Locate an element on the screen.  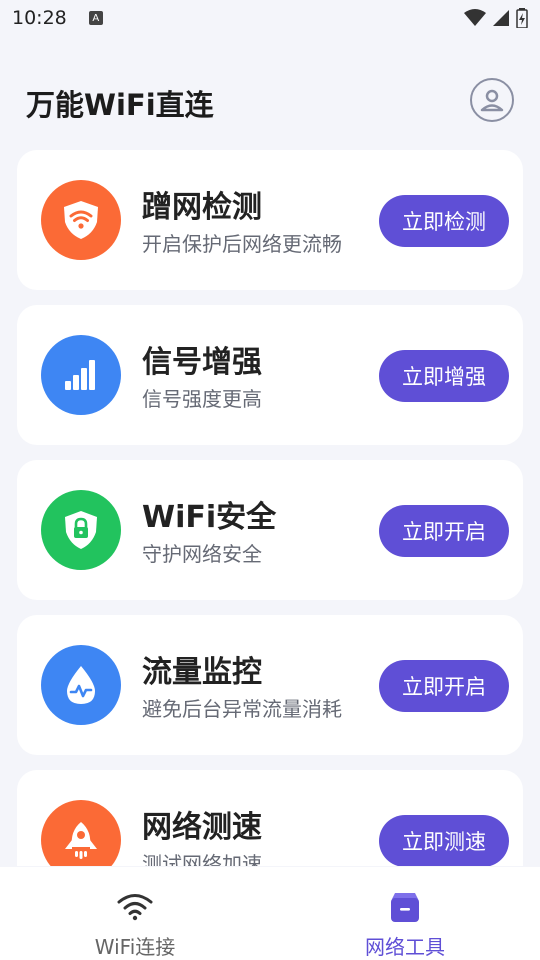
boost-now-button: 立即增强 is located at coordinates (444, 376).